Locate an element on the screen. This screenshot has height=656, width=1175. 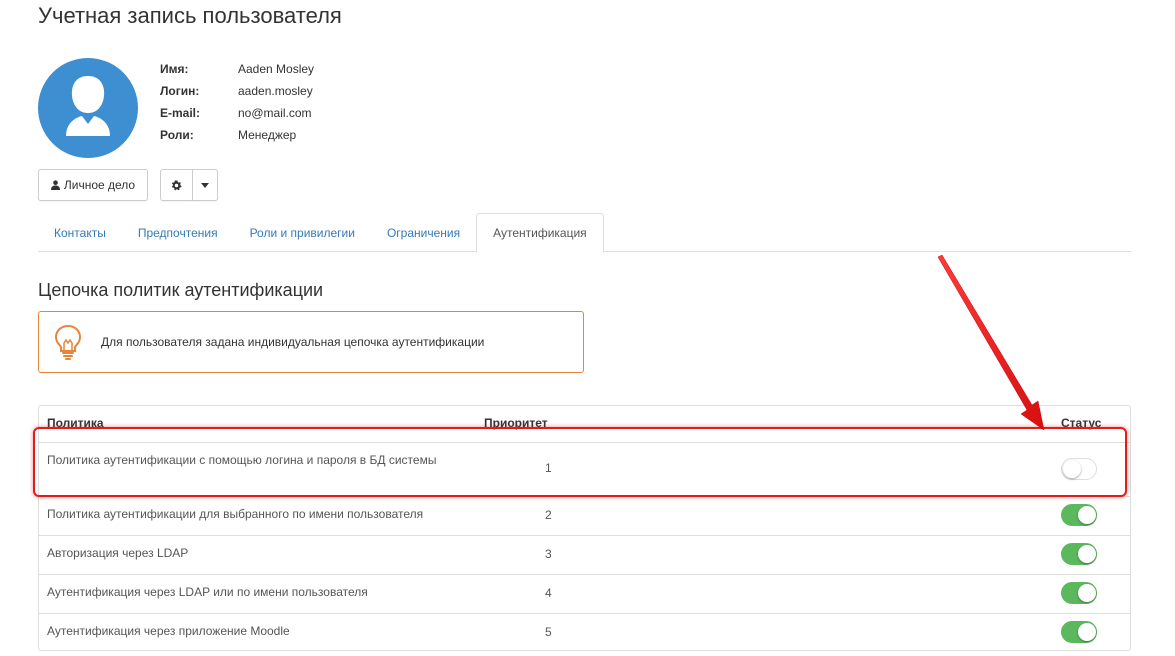
table-header: Политика Приоритет Статус is located at coordinates (584, 424).